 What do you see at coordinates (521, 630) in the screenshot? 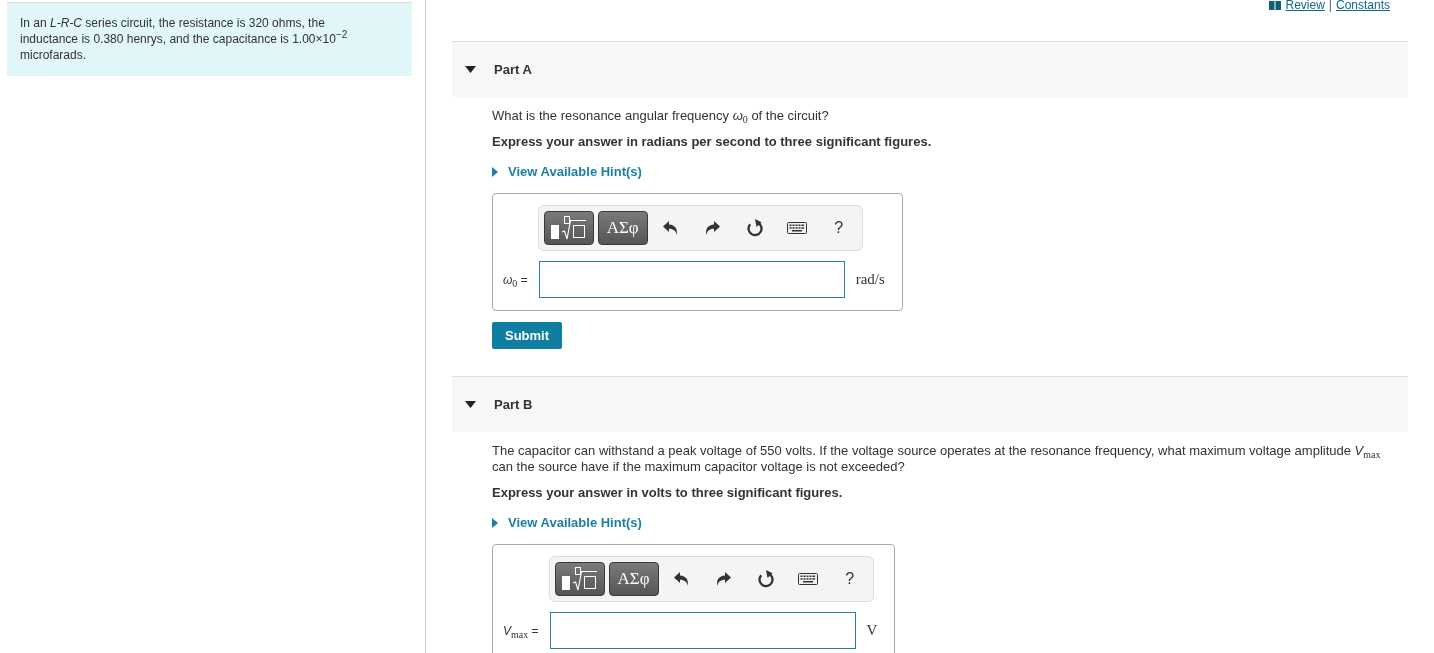
I see `answer-label: V$_{max}$ =` at bounding box center [521, 630].